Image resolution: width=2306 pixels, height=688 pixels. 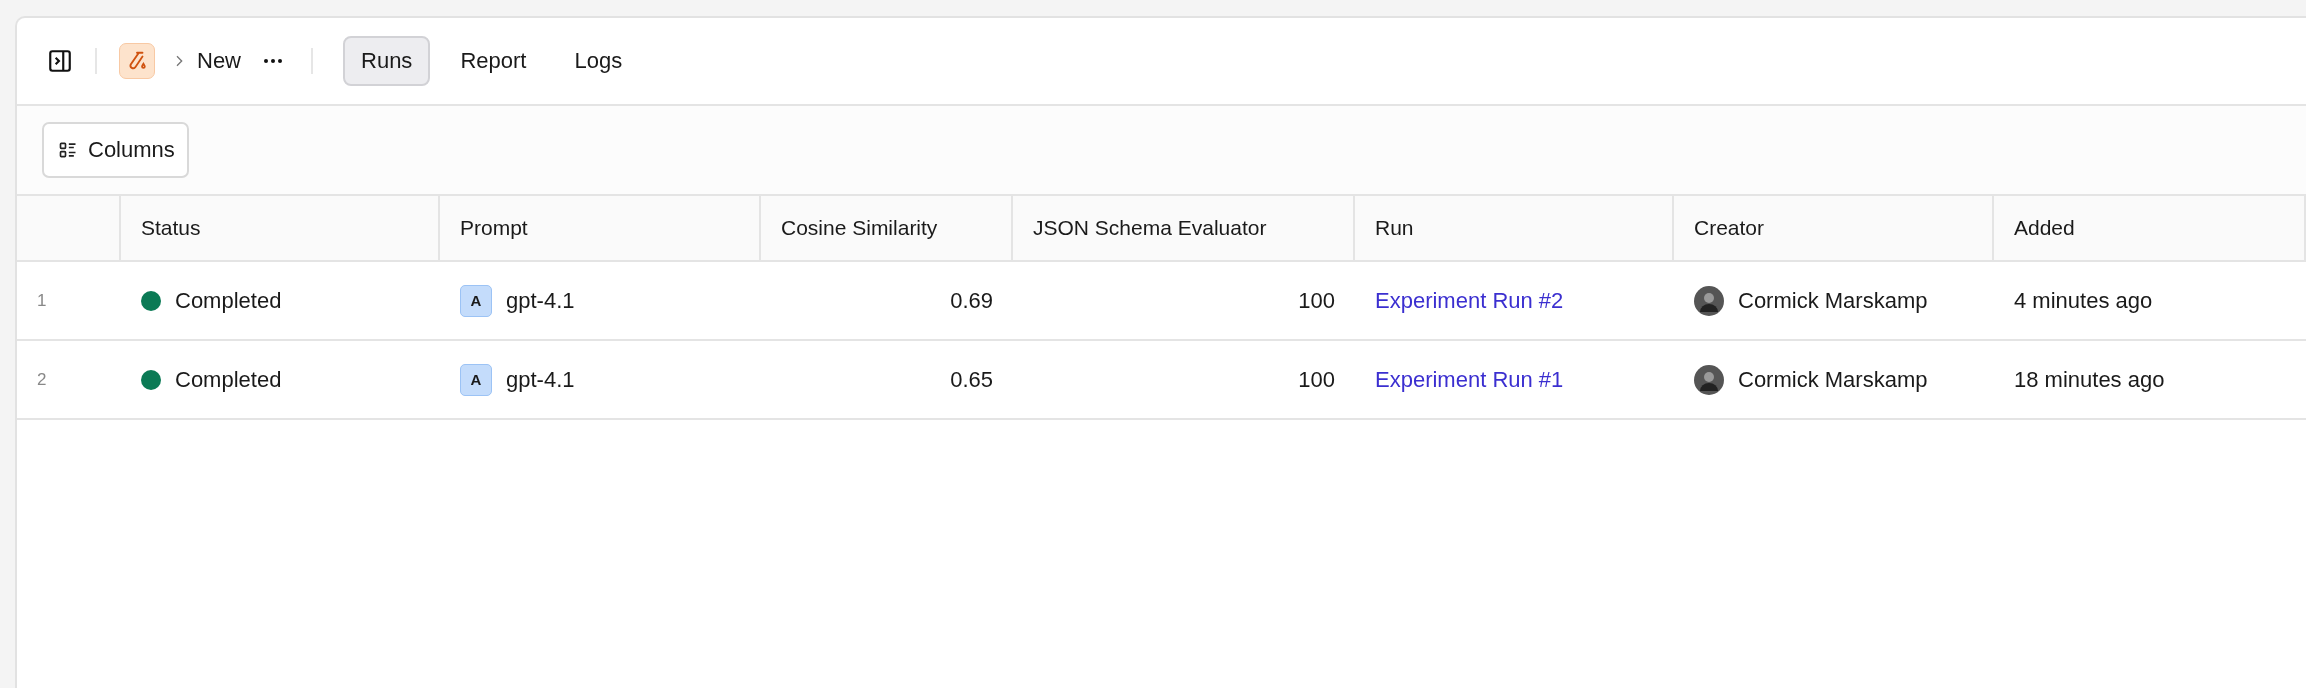 I want to click on tab: Runs, so click(x=387, y=61).